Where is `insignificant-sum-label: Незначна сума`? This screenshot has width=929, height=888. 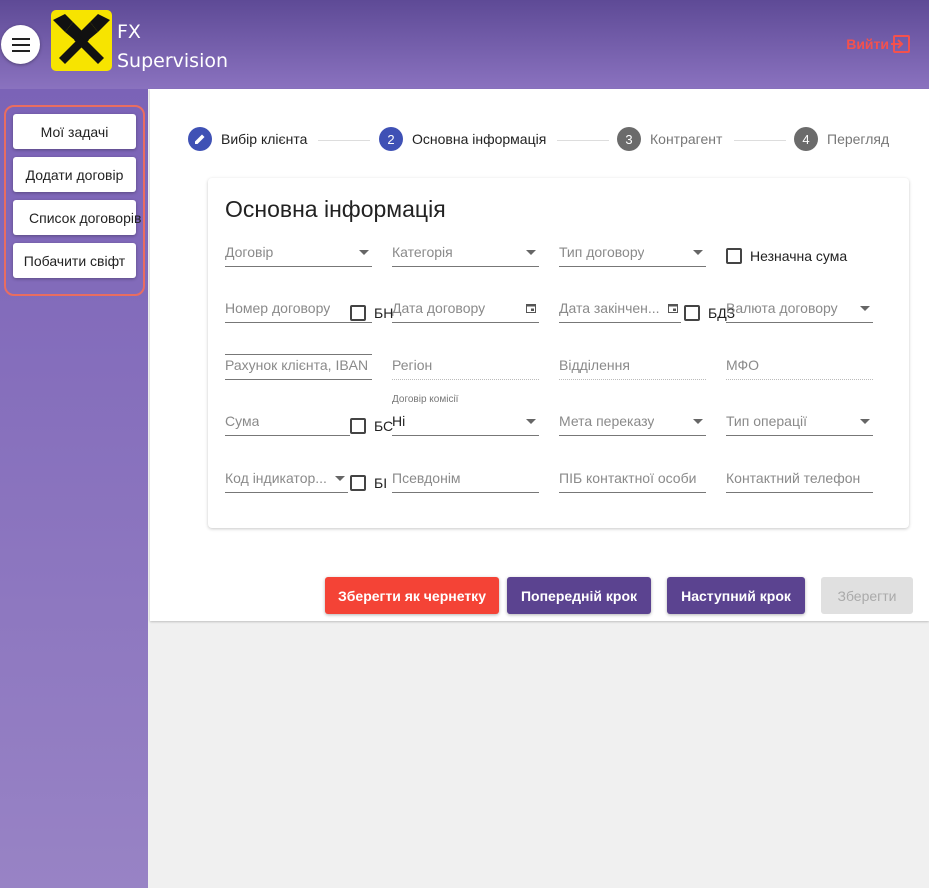
insignificant-sum-label: Незначна сума is located at coordinates (799, 256).